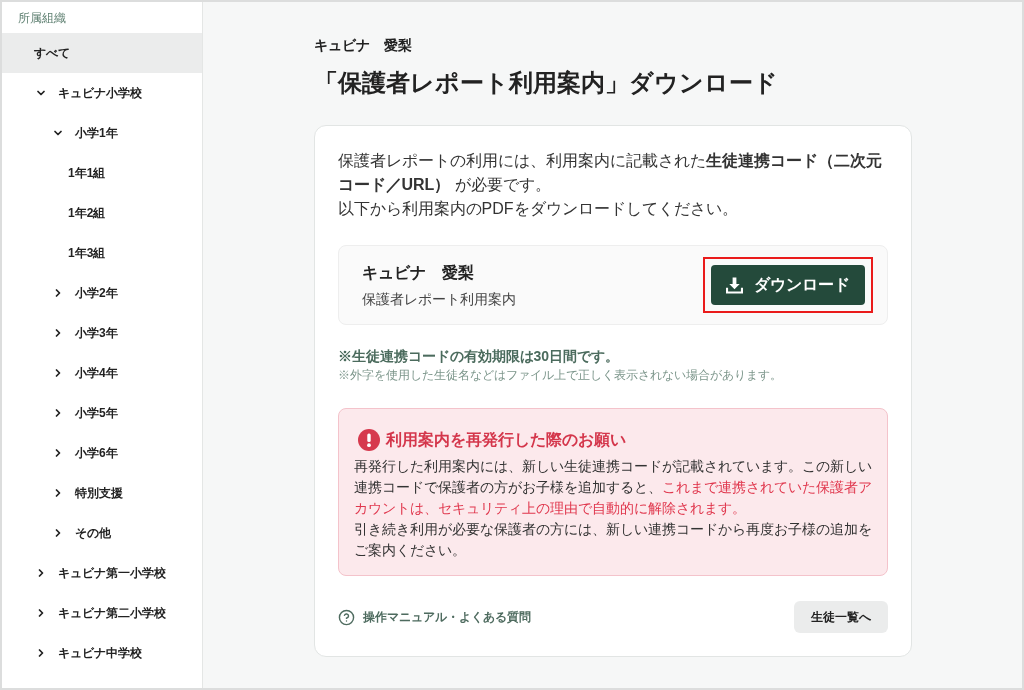 The height and width of the screenshot is (690, 1024). Describe the element at coordinates (538, 209) in the screenshot. I see `intro-text: 以下から利用案内のPDFをダウンロードしてください。` at that location.